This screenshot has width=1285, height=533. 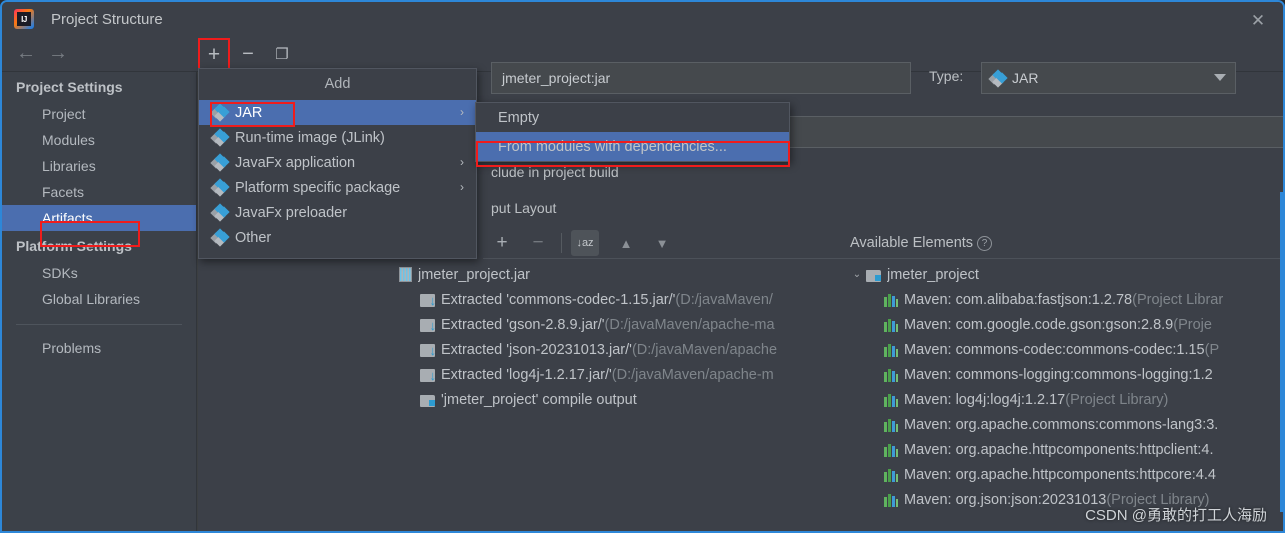 What do you see at coordinates (1281, 352) in the screenshot?
I see `vertical-scrollbar` at bounding box center [1281, 352].